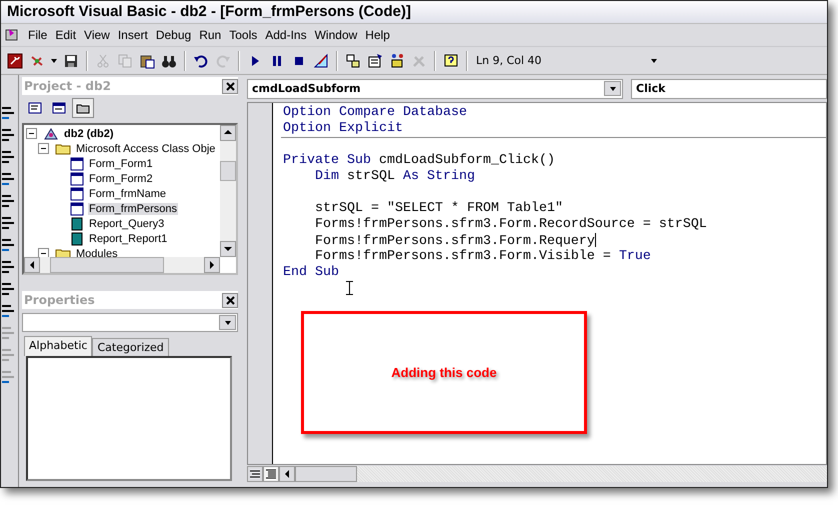 This screenshot has height=505, width=838. What do you see at coordinates (127, 224) in the screenshot?
I see `tree-item: Report_Query3` at bounding box center [127, 224].